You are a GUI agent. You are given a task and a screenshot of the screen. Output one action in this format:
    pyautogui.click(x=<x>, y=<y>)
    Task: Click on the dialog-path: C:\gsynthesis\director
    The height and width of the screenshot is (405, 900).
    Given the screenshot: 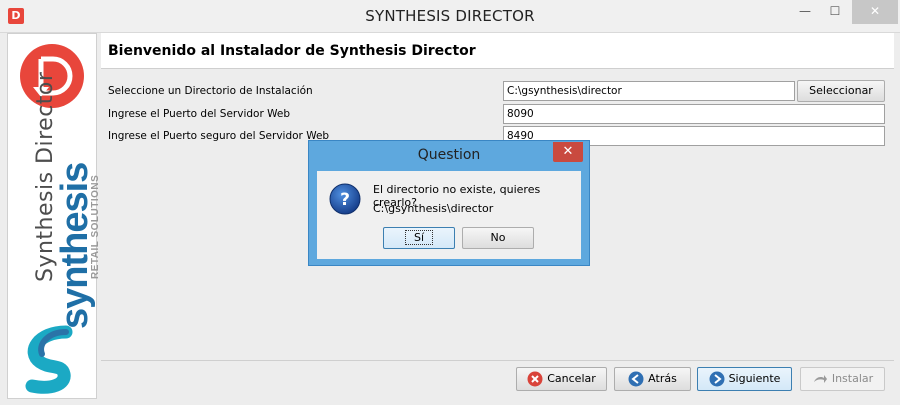 What is the action you would take?
    pyautogui.click(x=433, y=208)
    